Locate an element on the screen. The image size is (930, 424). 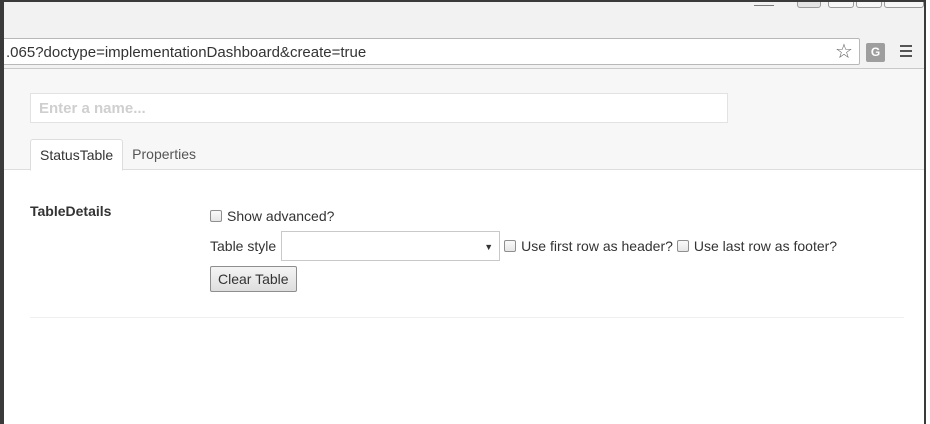
star-icon: ☆ is located at coordinates (844, 52).